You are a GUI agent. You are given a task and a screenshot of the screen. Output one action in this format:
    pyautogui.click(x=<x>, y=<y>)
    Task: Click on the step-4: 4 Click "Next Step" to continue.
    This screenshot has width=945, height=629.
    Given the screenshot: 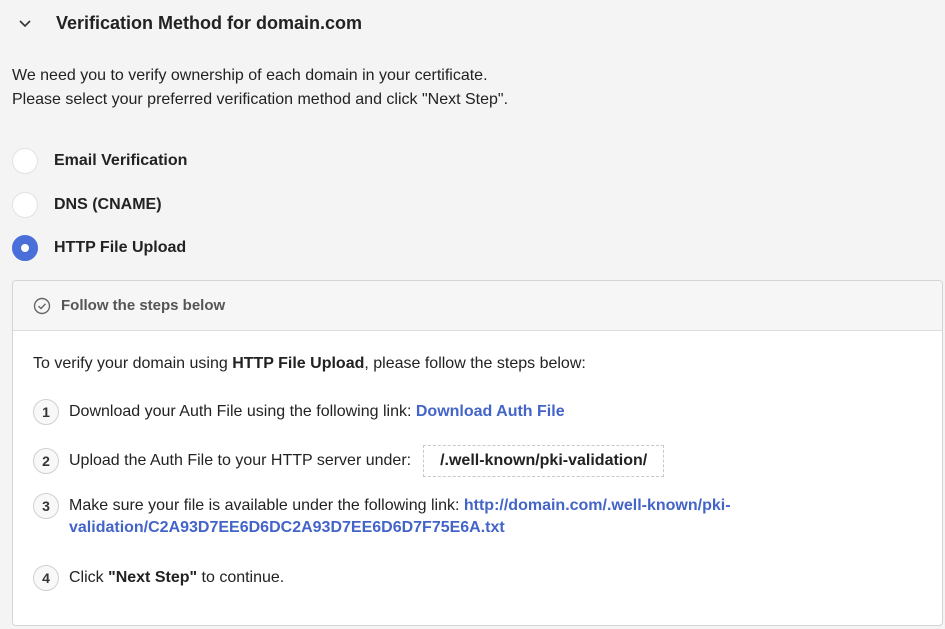 What is the action you would take?
    pyautogui.click(x=158, y=578)
    